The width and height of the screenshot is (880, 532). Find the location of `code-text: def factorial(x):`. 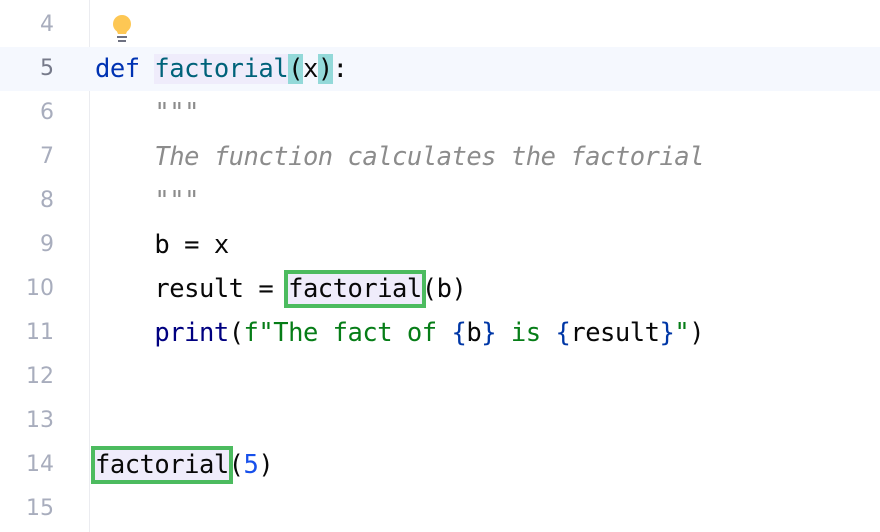

code-text: def factorial(x): is located at coordinates (221, 69).